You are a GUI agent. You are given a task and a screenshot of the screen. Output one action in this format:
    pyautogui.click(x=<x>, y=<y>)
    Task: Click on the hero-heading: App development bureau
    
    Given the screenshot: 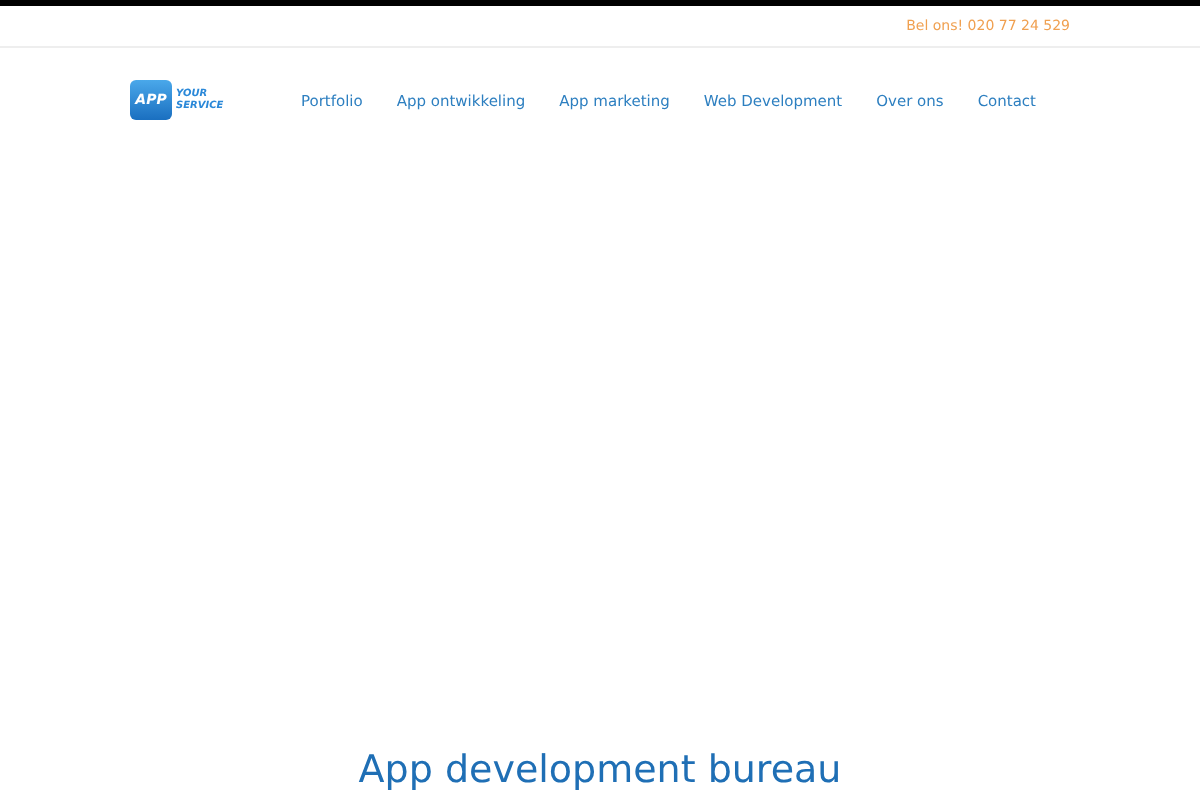 What is the action you would take?
    pyautogui.click(x=600, y=770)
    